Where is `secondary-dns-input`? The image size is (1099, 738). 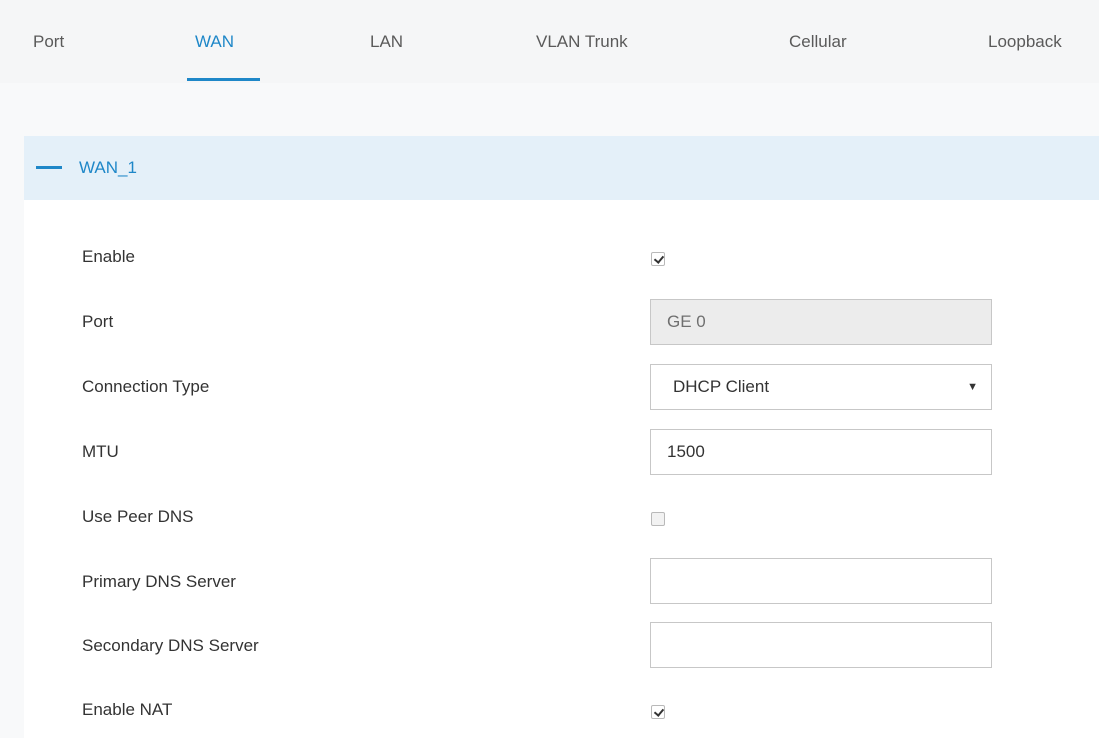
secondary-dns-input is located at coordinates (821, 645).